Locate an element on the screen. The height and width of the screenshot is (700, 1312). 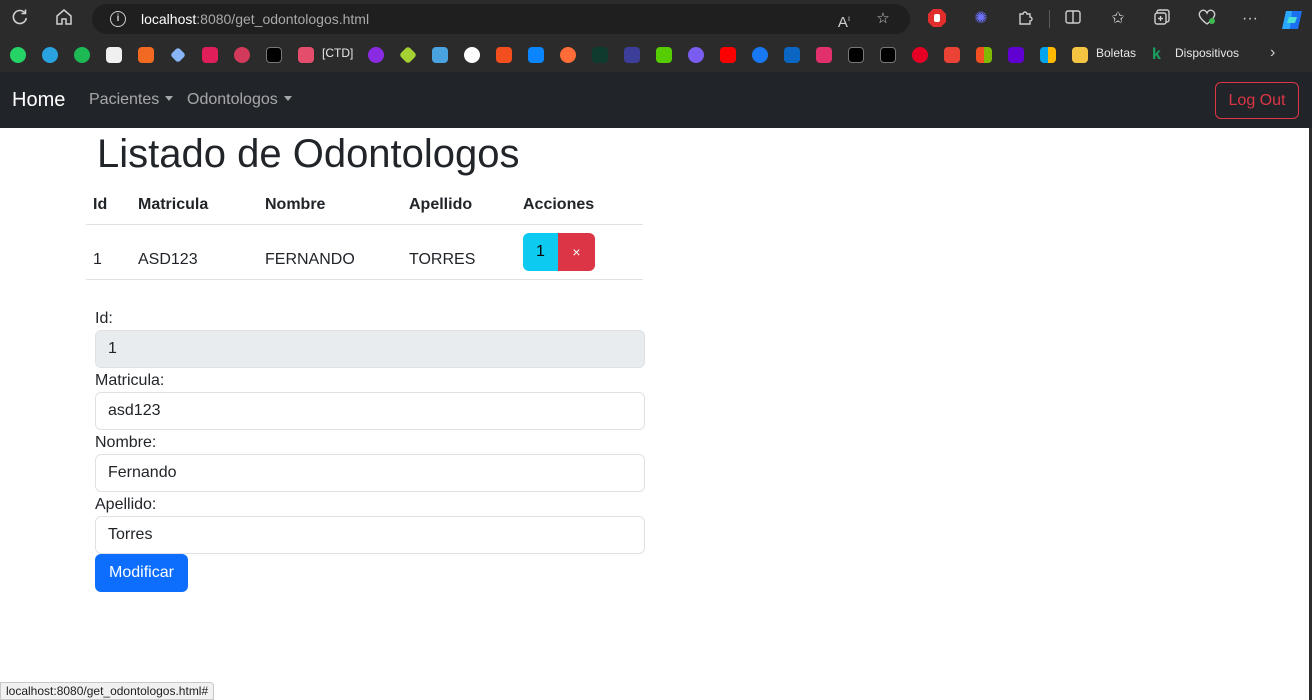
table-header-divider is located at coordinates (364, 224).